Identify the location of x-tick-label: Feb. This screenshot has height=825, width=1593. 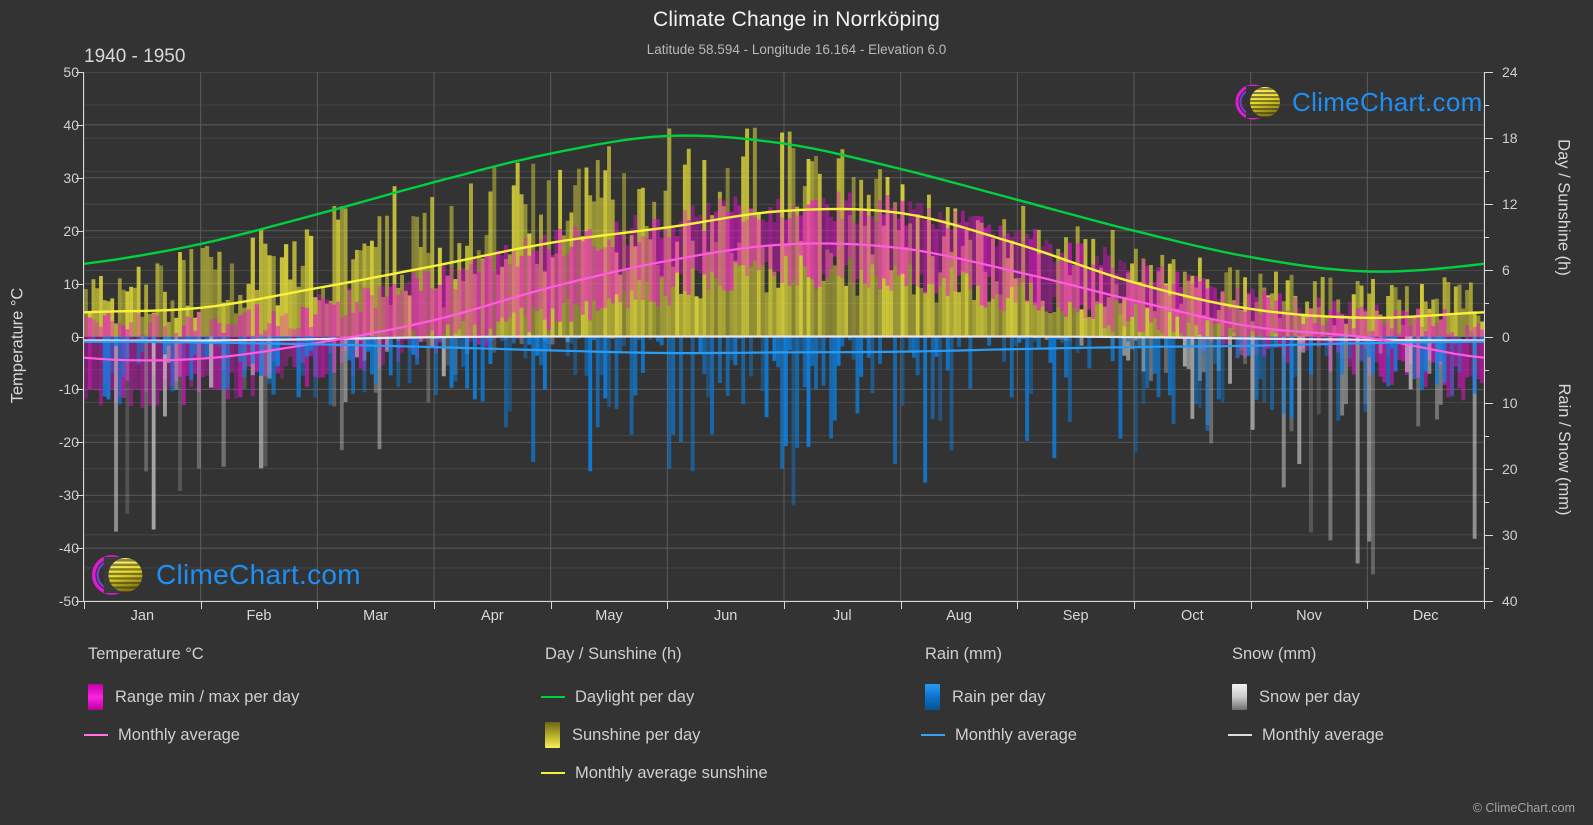
(259, 616).